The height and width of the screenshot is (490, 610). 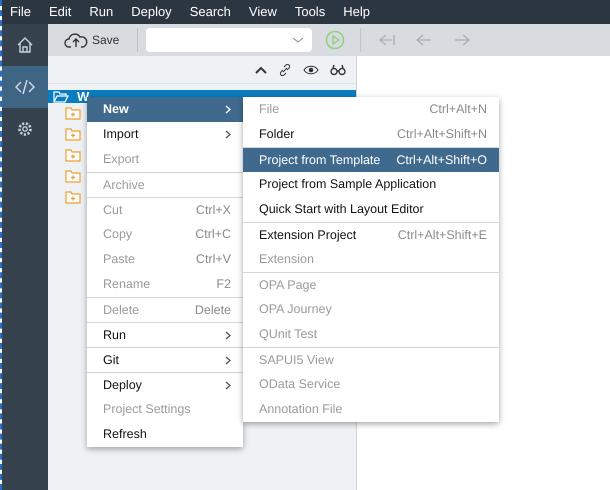 I want to click on cloud-upload-icon, so click(x=76, y=40).